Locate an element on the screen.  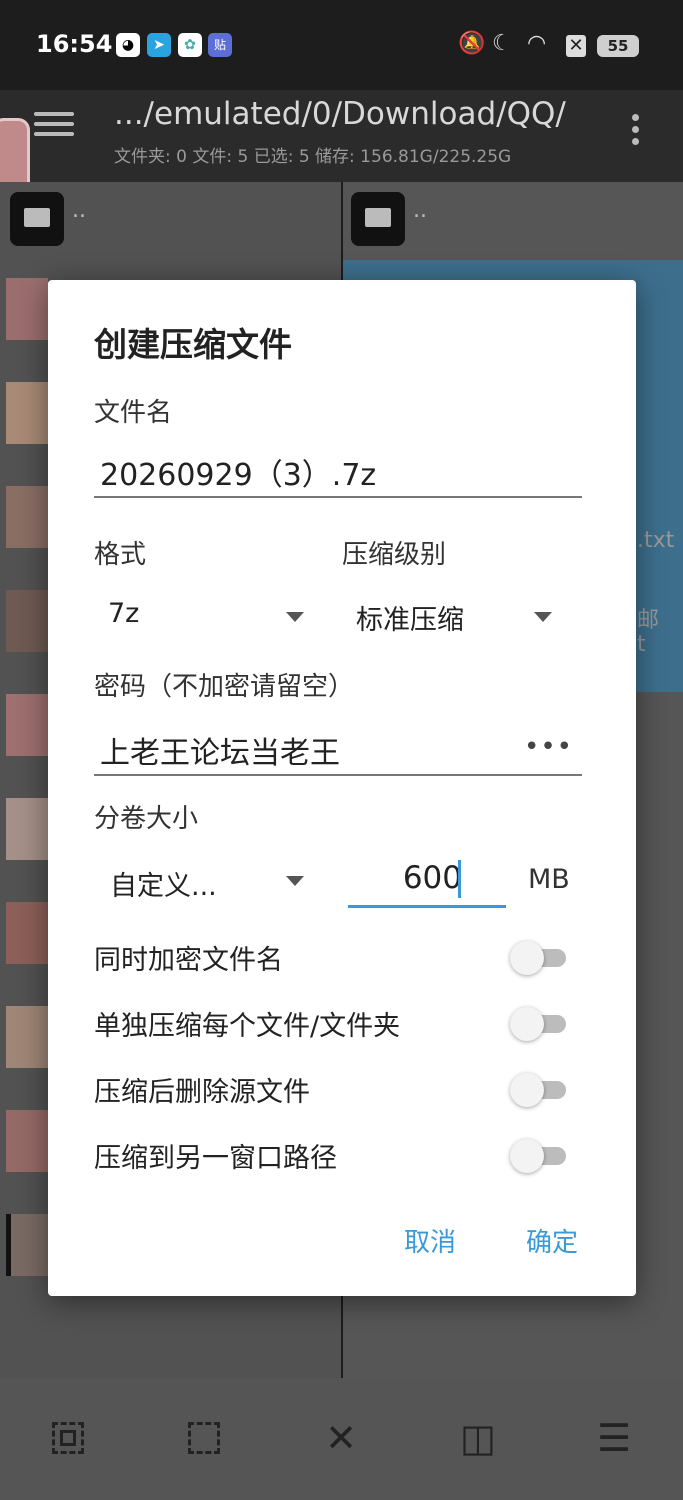
toggle-label: 压缩后删除源文件 is located at coordinates (202, 1092).